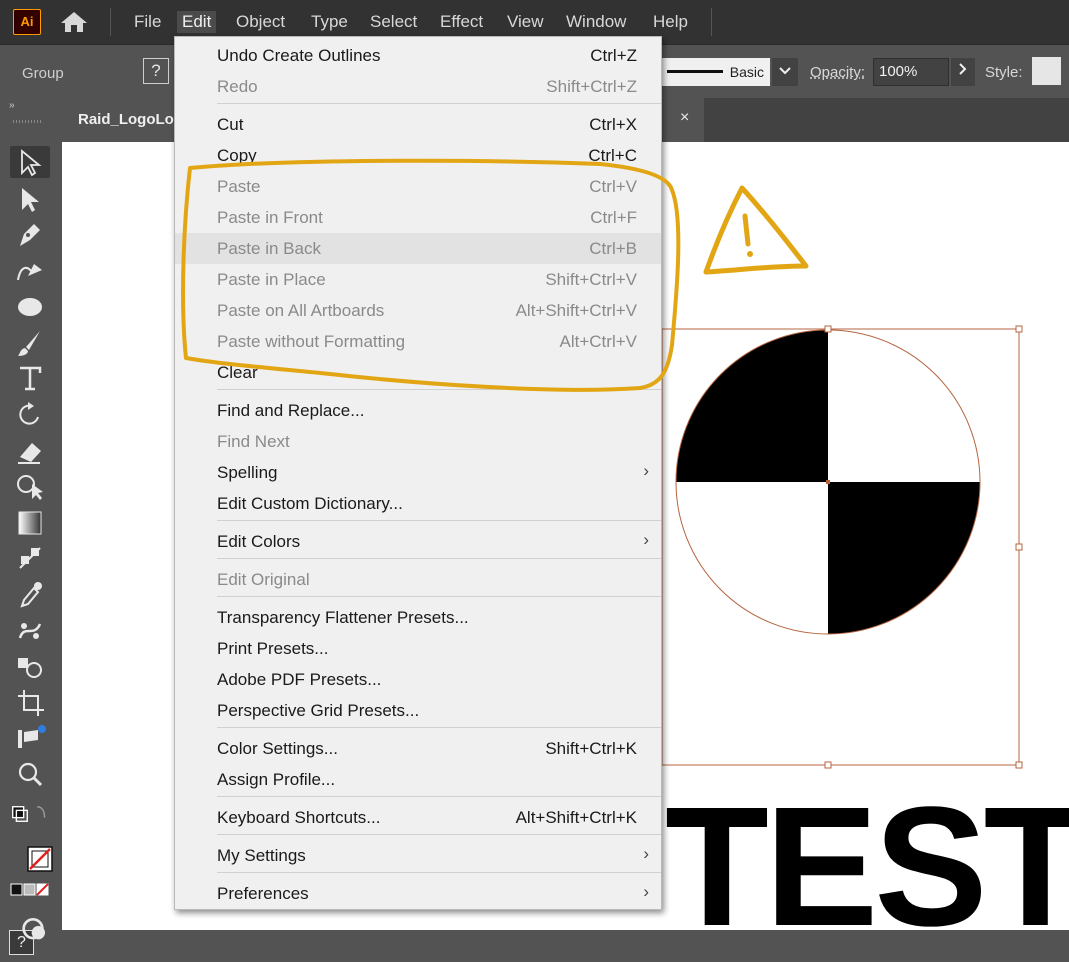 The height and width of the screenshot is (962, 1069). What do you see at coordinates (259, 541) in the screenshot?
I see `menu-item-label: Edit Colors` at bounding box center [259, 541].